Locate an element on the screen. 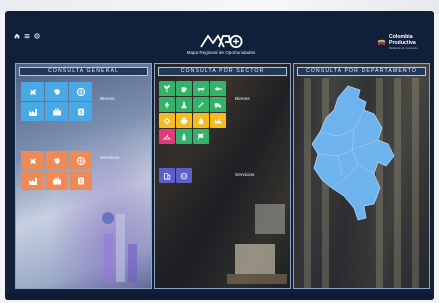 This screenshot has height=303, width=439. settings-icon is located at coordinates (37, 37).